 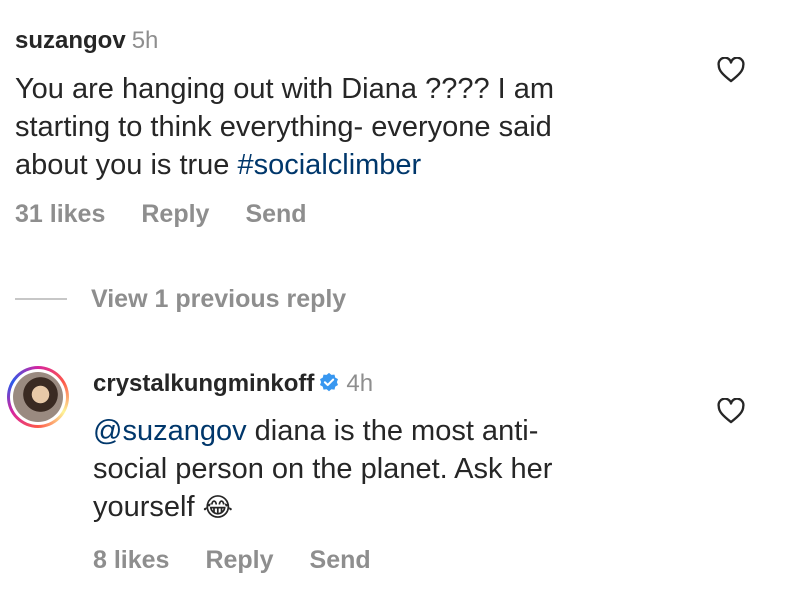 I want to click on likes-count: 8 likes, so click(x=131, y=560).